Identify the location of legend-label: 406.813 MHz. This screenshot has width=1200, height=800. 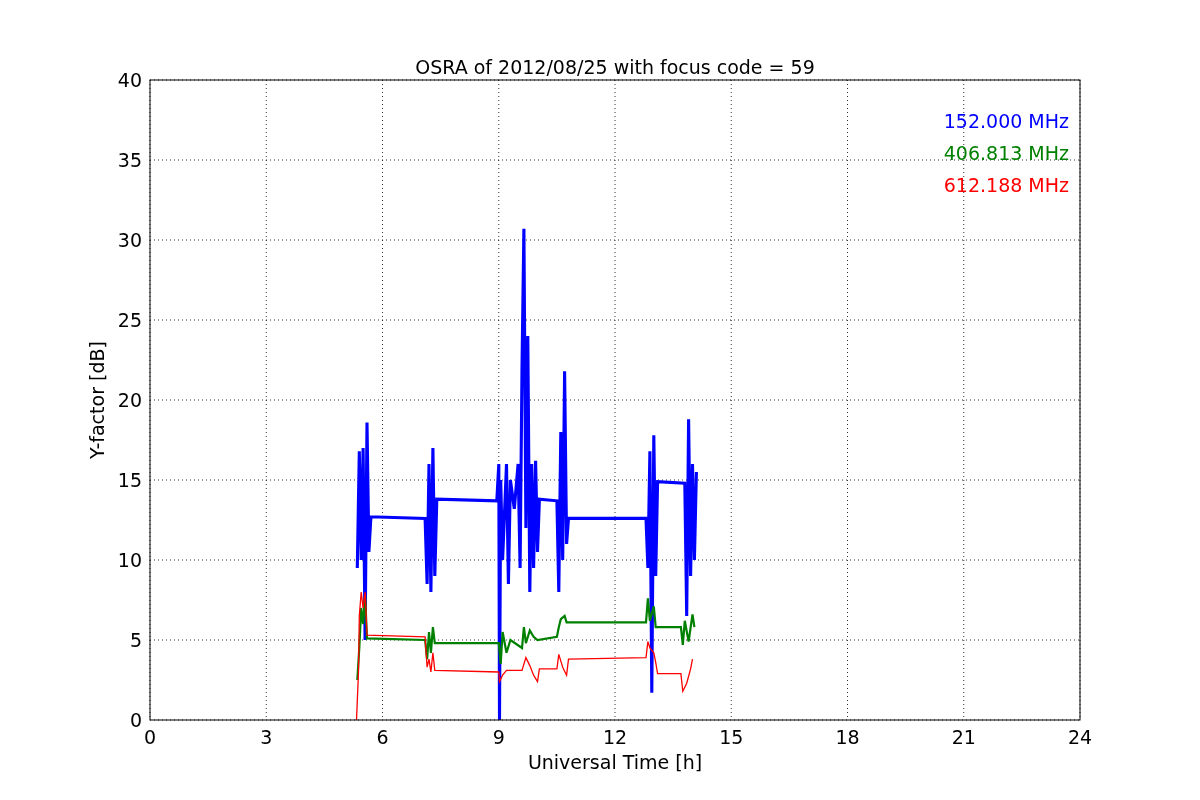
(1006, 153).